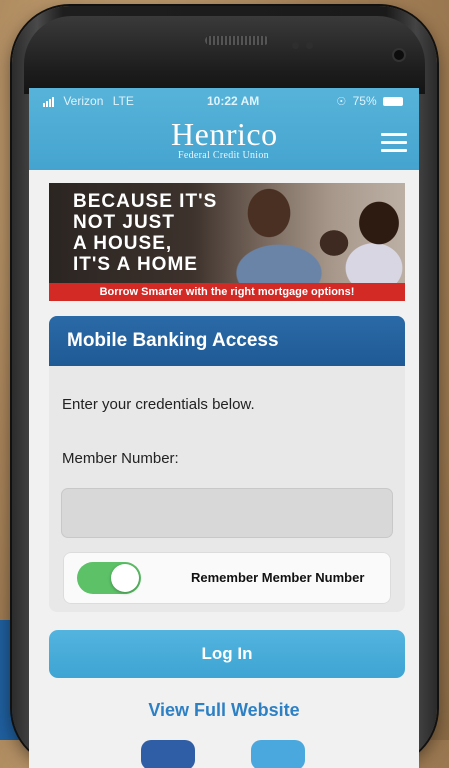  Describe the element at coordinates (227, 341) in the screenshot. I see `login-card-title: Mobile Banking Access` at that location.